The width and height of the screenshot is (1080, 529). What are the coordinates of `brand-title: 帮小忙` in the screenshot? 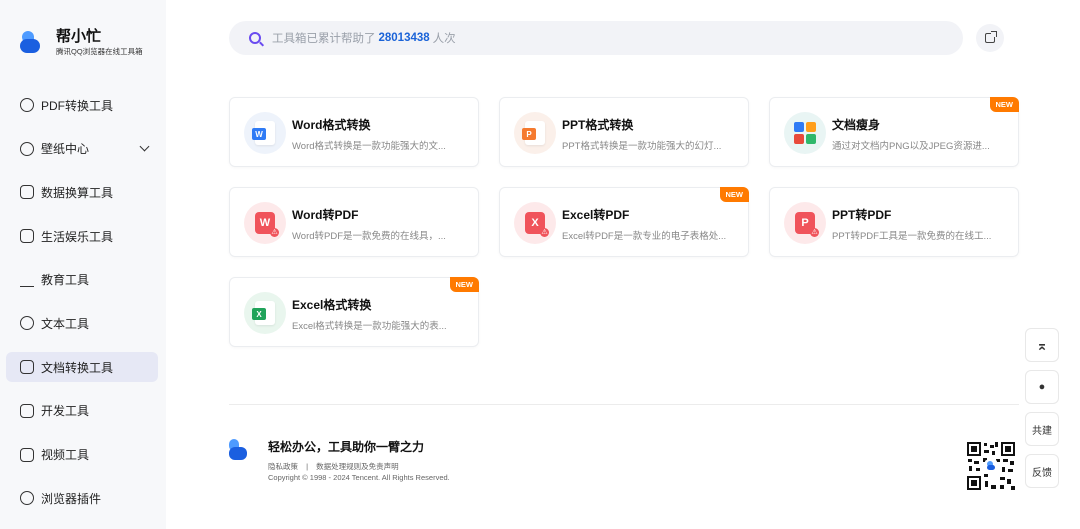 It's located at (79, 36).